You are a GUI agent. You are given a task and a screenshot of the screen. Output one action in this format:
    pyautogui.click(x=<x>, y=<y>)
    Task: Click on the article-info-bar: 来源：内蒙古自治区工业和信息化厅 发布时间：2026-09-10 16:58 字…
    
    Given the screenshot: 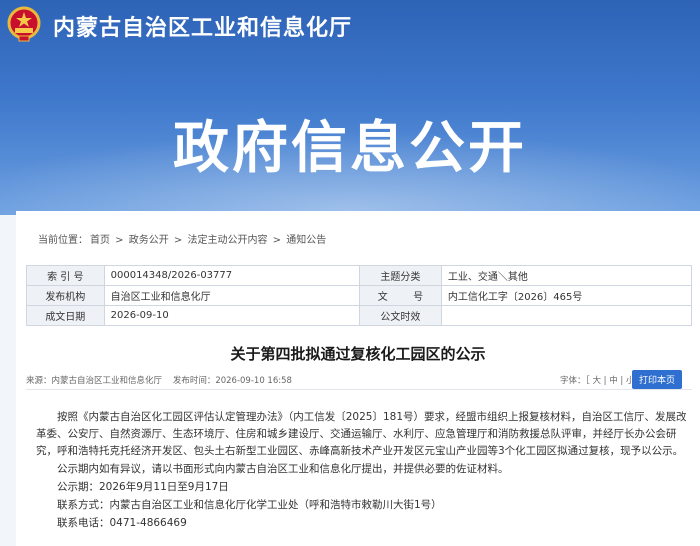 What is the action you would take?
    pyautogui.click(x=359, y=380)
    